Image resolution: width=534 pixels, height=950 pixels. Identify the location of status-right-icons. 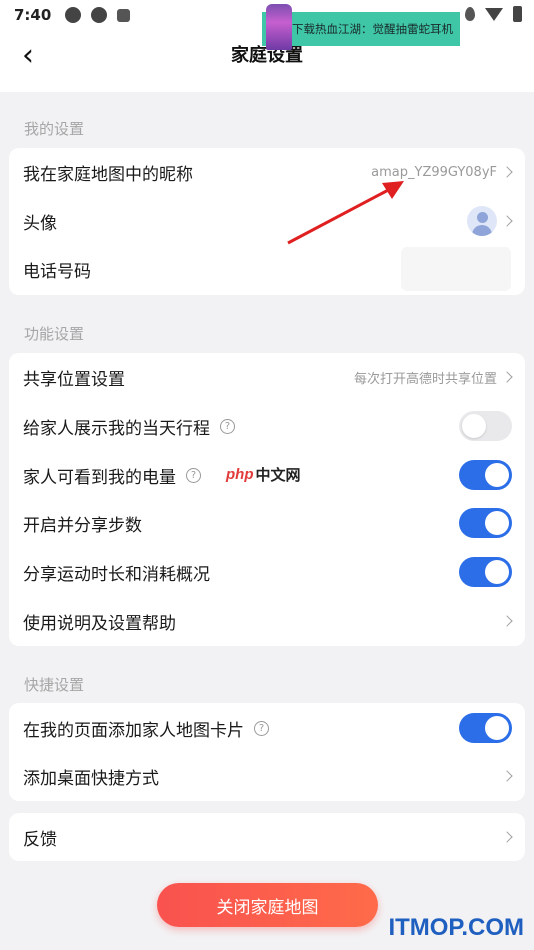
(493, 14).